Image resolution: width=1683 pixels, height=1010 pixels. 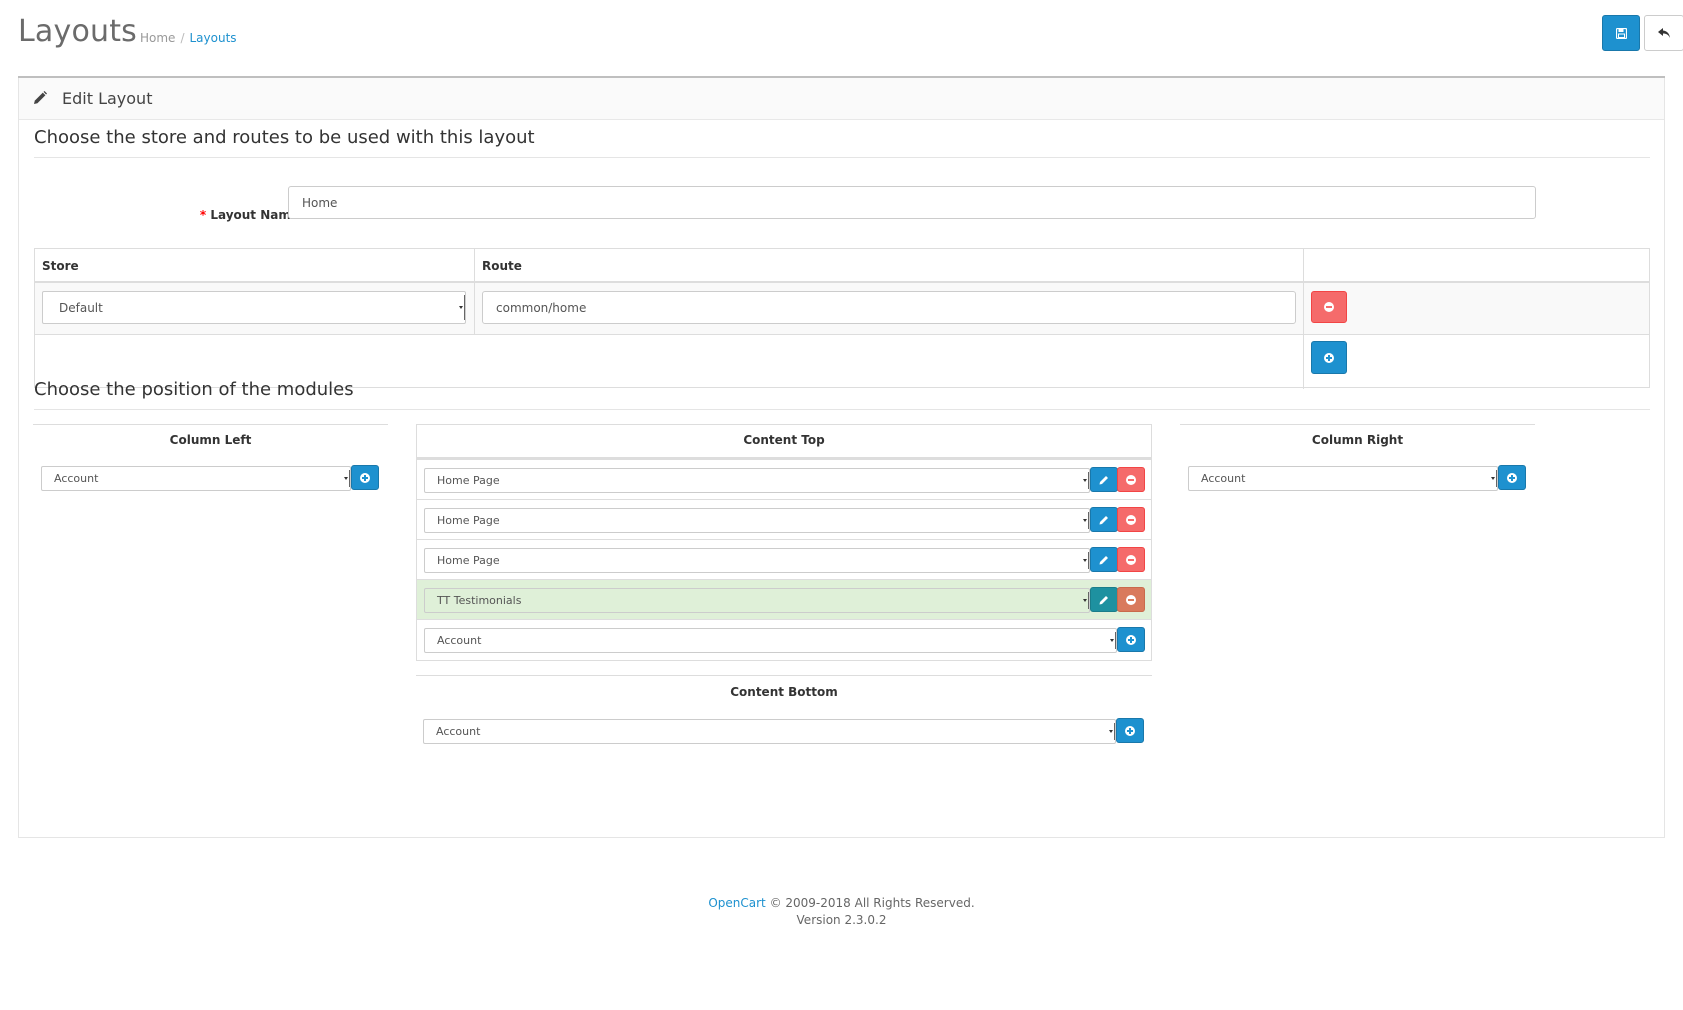 What do you see at coordinates (196, 478) in the screenshot?
I see `column-left-module-select: Account` at bounding box center [196, 478].